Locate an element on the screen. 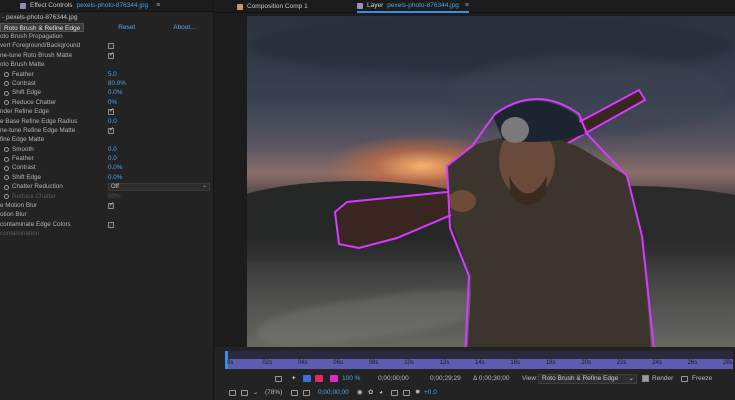 This screenshot has height=400, width=735. property-row: oto Brush Propagation is located at coordinates (106, 36).